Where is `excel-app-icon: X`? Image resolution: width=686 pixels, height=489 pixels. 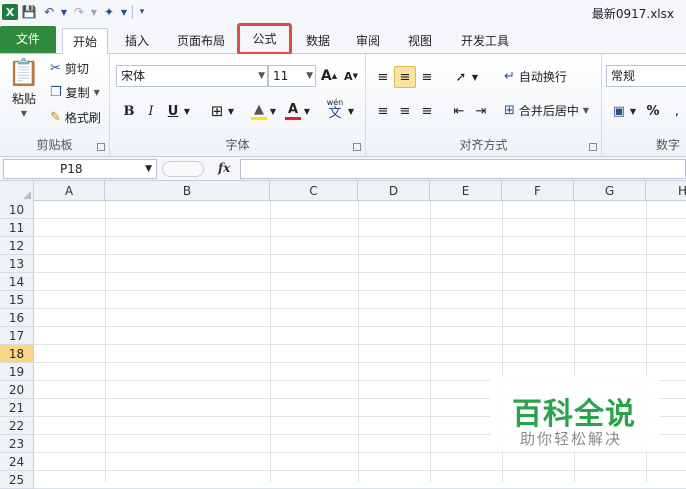
excel-app-icon: X is located at coordinates (10, 12).